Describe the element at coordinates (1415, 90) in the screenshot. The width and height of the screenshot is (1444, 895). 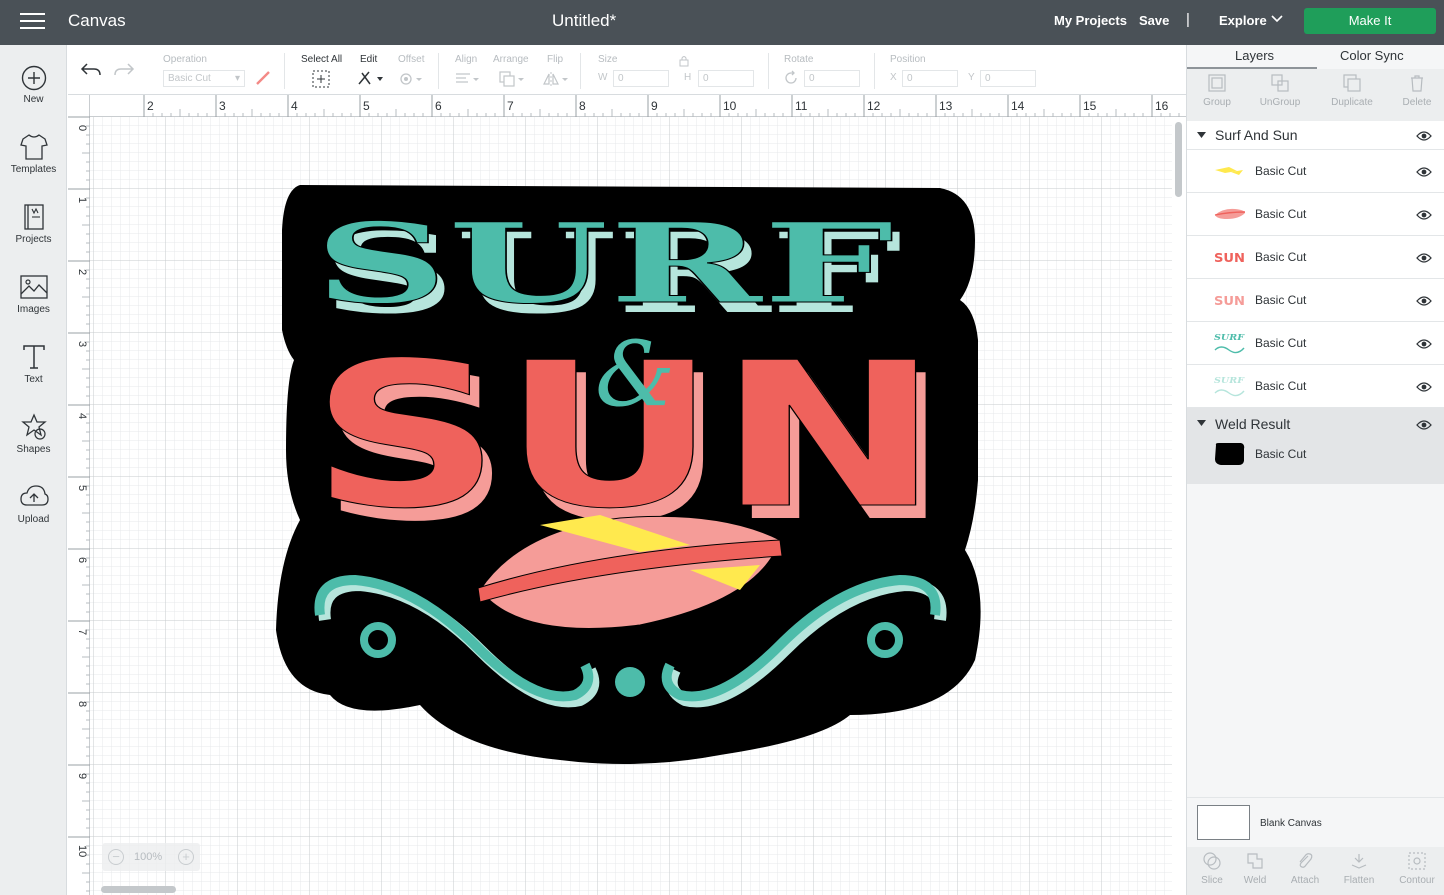
I see `delete-button: Delete` at that location.